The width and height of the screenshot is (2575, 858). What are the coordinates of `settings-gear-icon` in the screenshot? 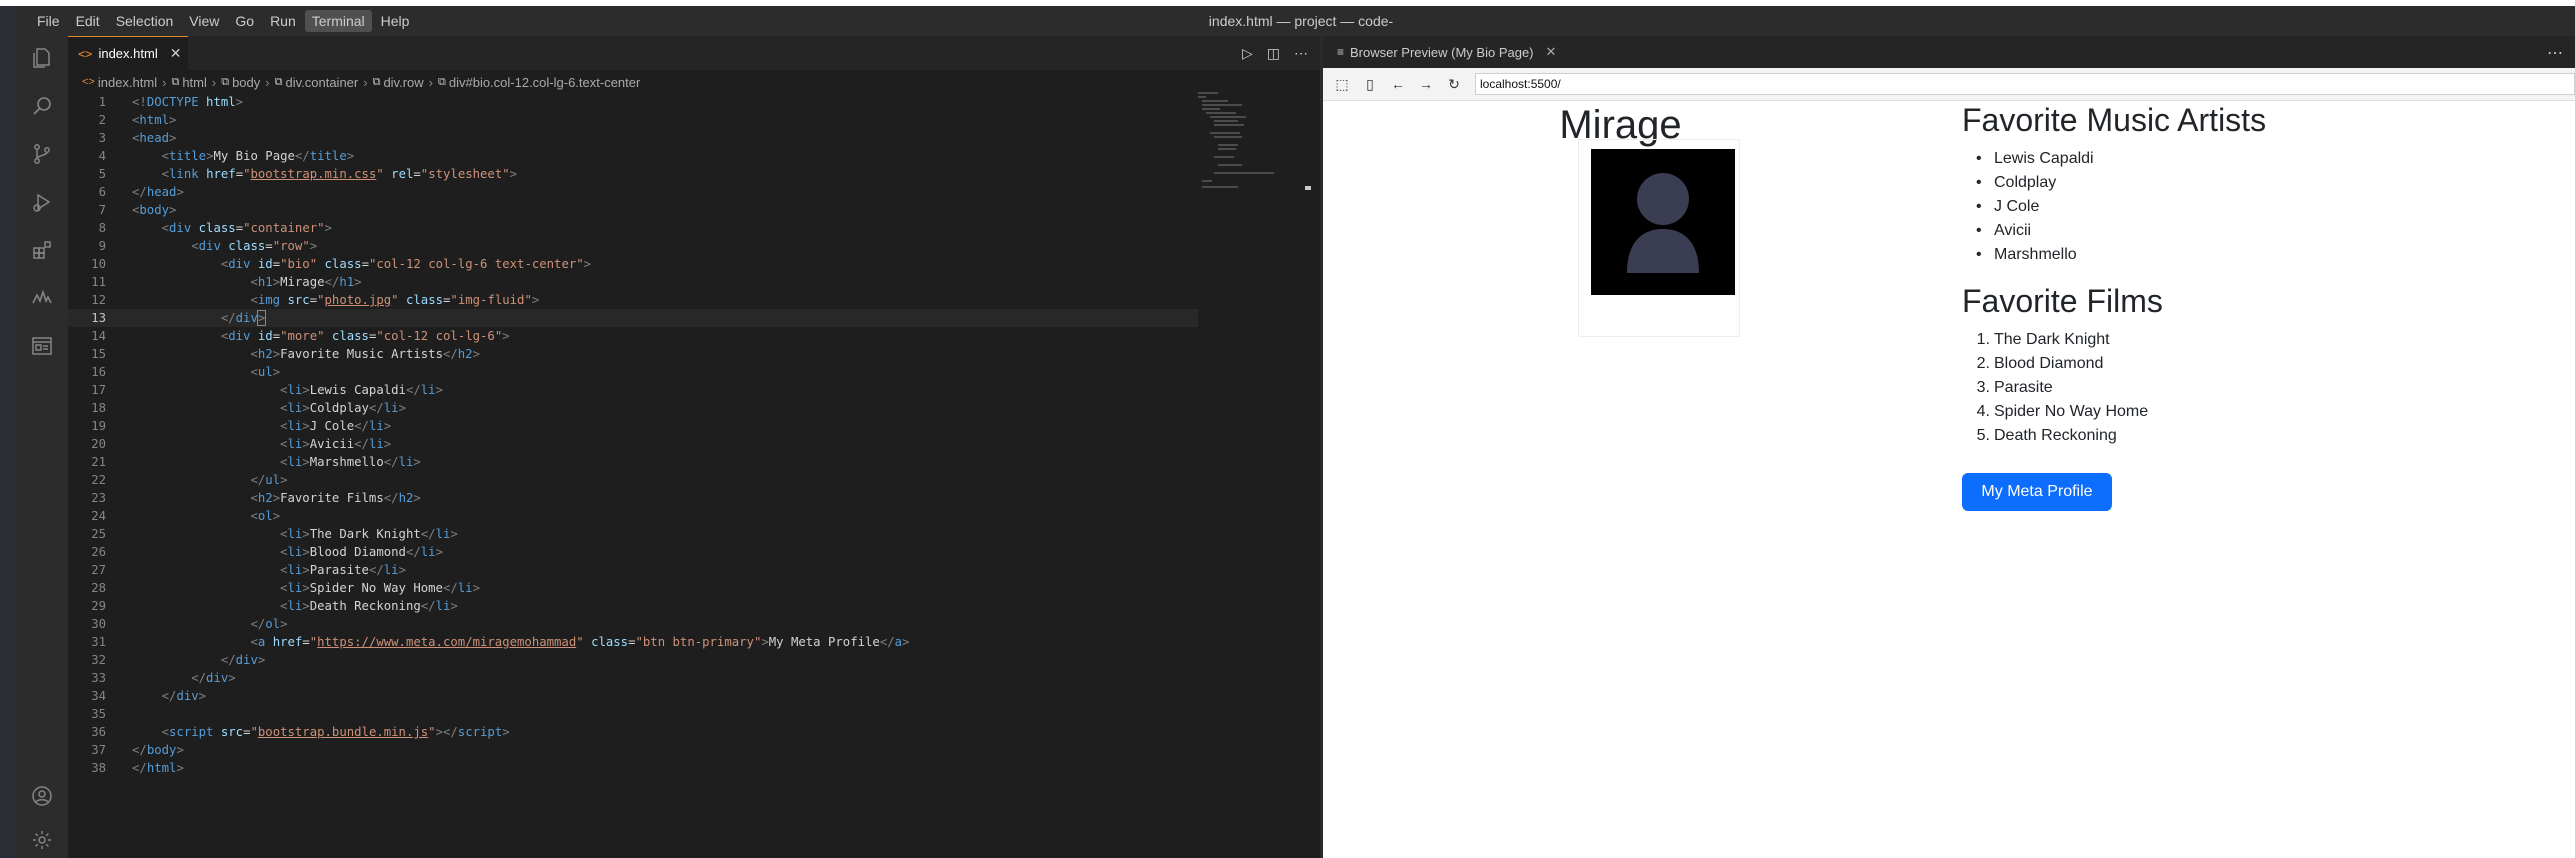 It's located at (42, 840).